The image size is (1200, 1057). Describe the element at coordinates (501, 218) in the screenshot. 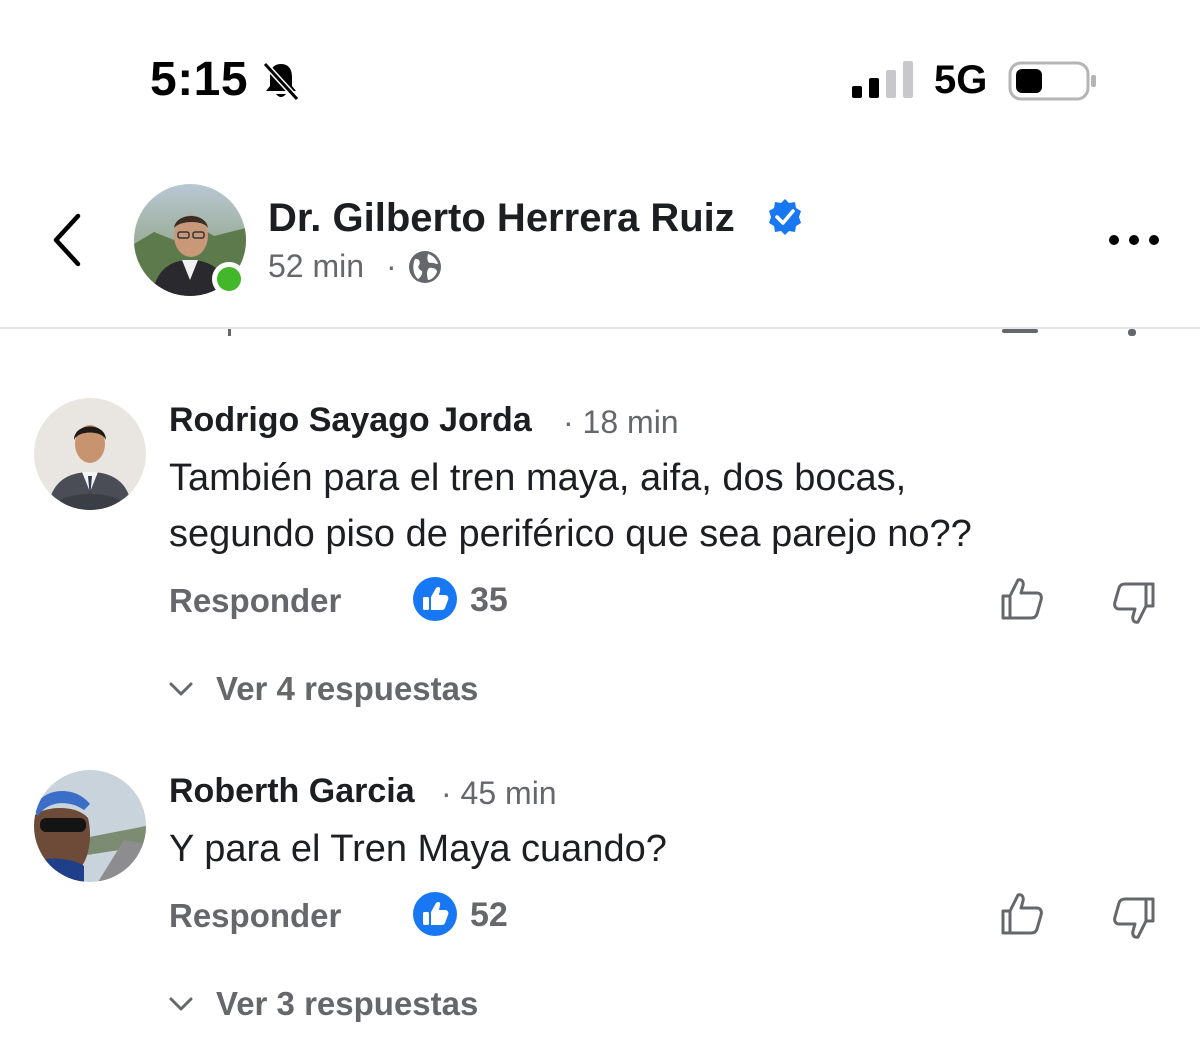

I see `page-name: Dr. Gilberto Herrera Ruiz` at that location.